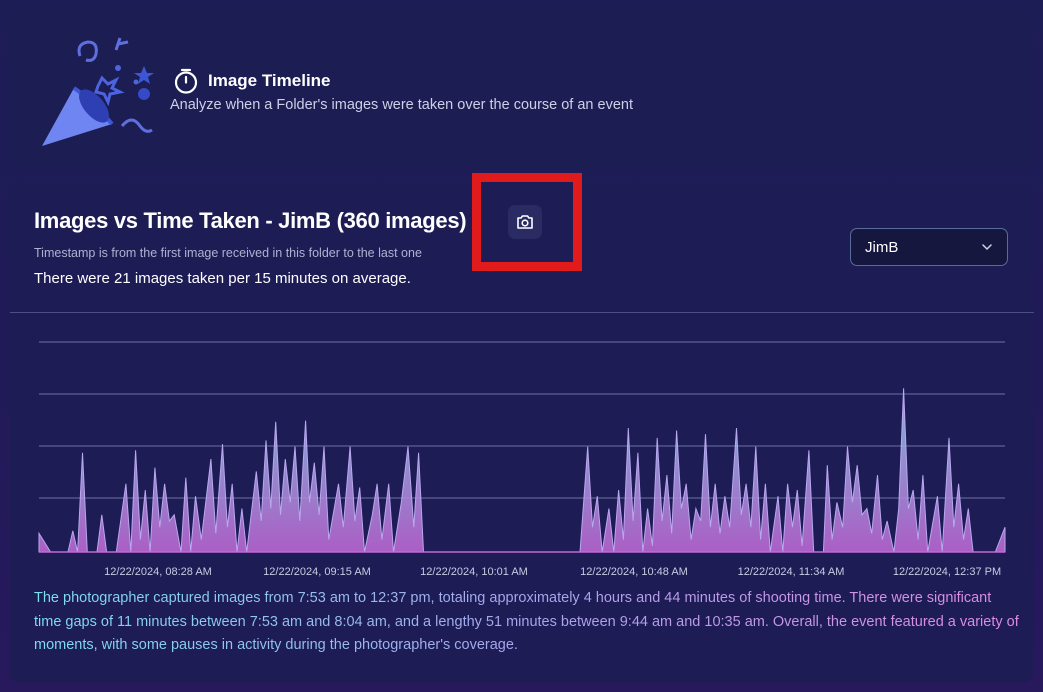 The image size is (1043, 692). I want to click on page-title: Image Timeline, so click(269, 80).